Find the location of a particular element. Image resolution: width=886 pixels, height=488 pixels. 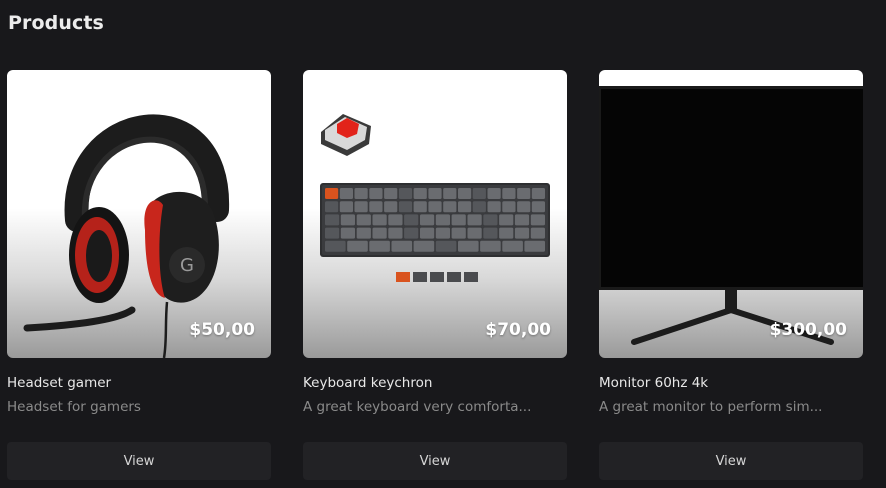

page-title: Products is located at coordinates (56, 23).